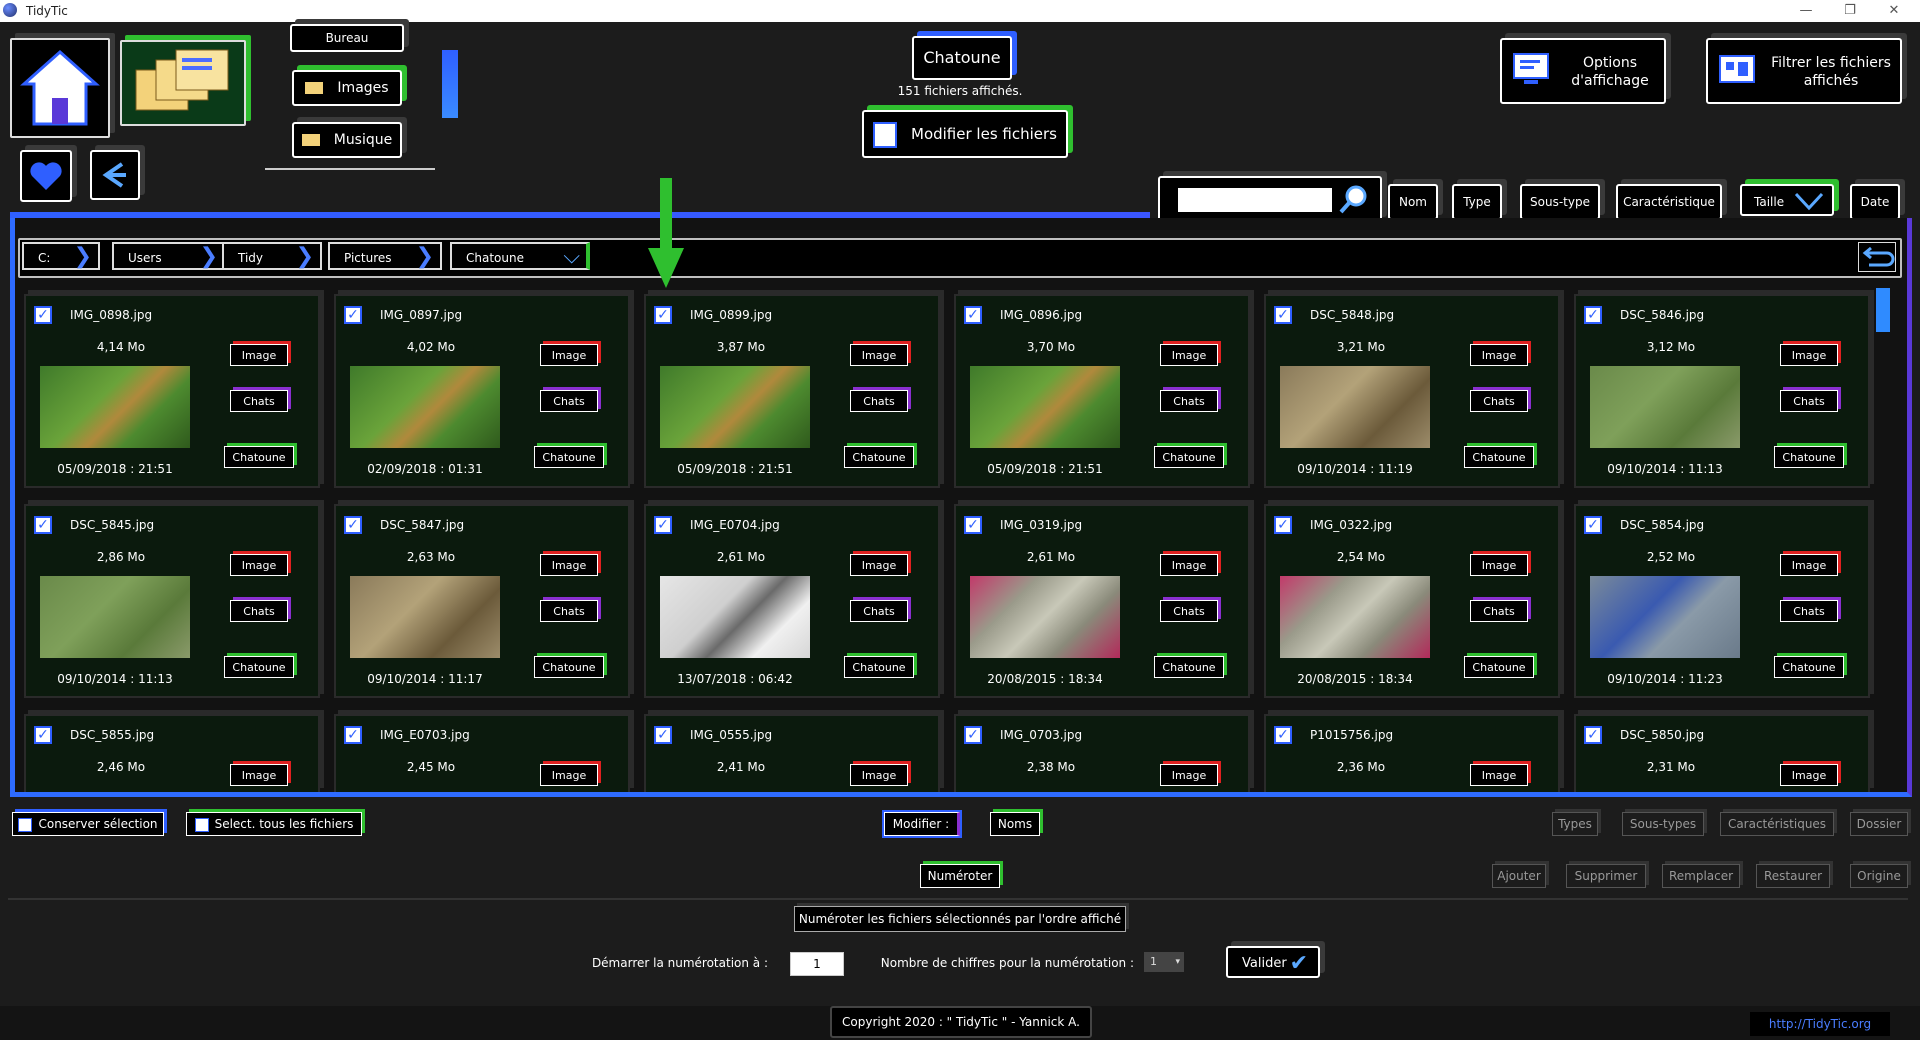  What do you see at coordinates (1820, 1024) in the screenshot?
I see `website-link: http://TidyTic.org` at bounding box center [1820, 1024].